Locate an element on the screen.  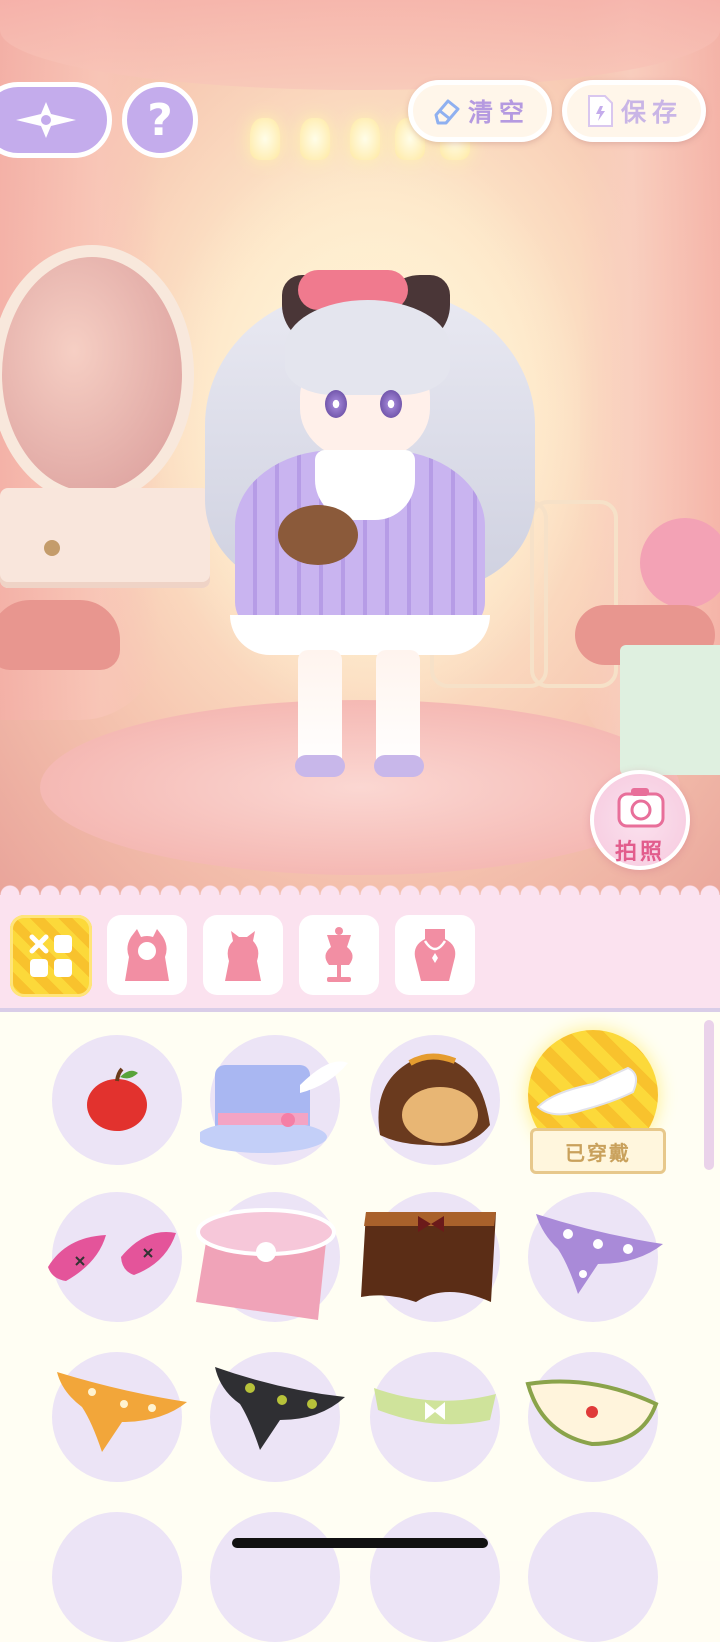
save-file-icon is located at coordinates (600, 111).